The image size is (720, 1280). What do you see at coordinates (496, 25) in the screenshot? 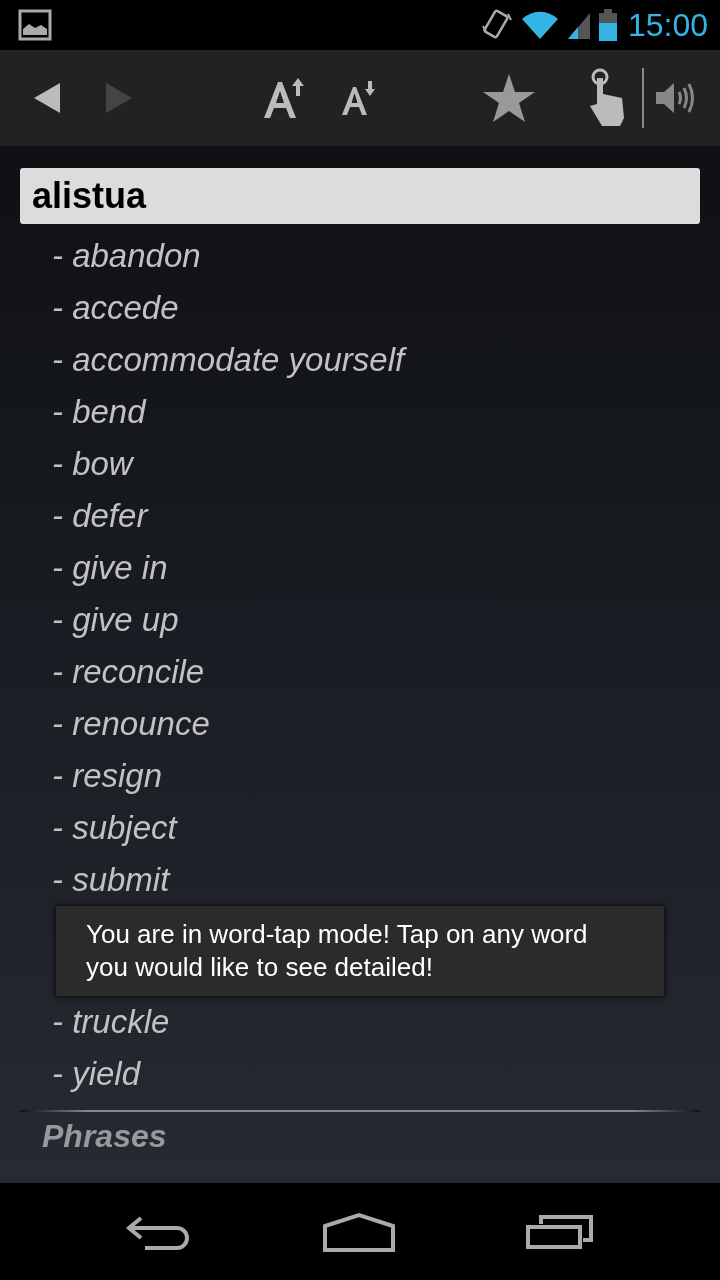
I see `vibrate-icon` at bounding box center [496, 25].